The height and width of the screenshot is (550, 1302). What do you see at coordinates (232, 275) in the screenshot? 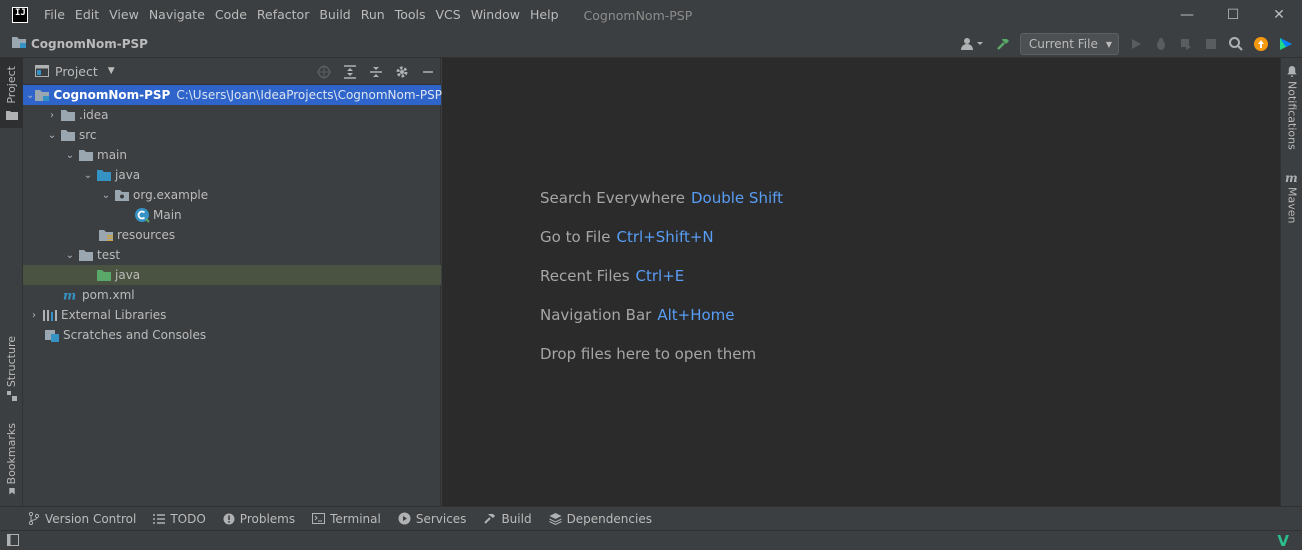
I see `tree-row-java-test: java` at bounding box center [232, 275].